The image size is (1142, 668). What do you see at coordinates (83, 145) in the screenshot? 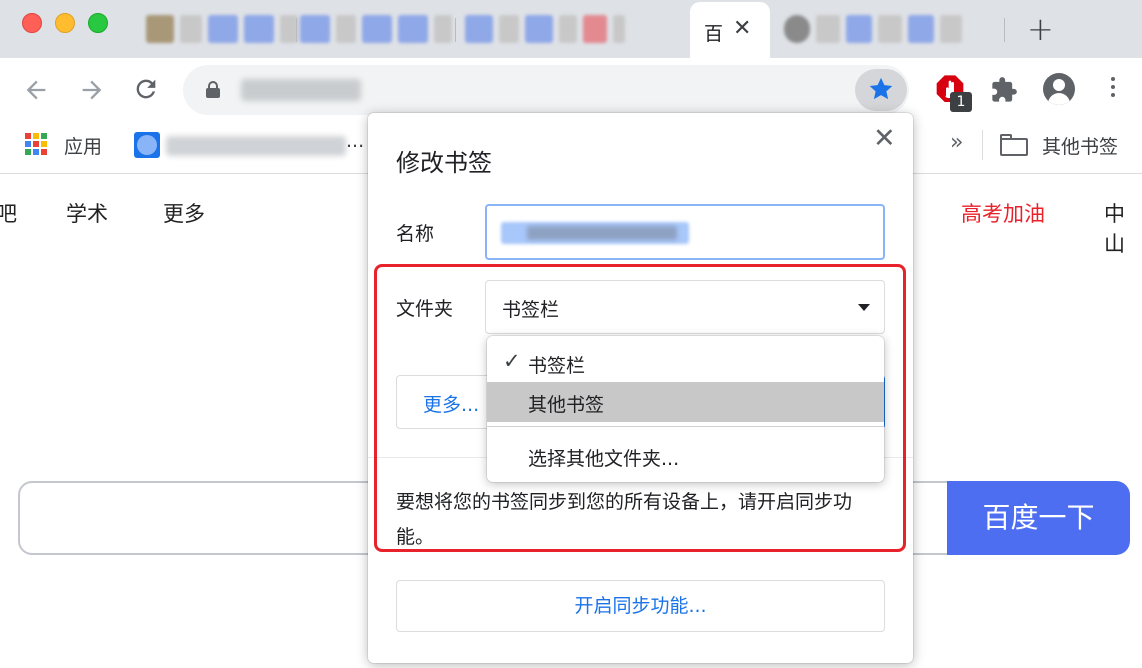
I see `apps-shortcut: 应用` at bounding box center [83, 145].